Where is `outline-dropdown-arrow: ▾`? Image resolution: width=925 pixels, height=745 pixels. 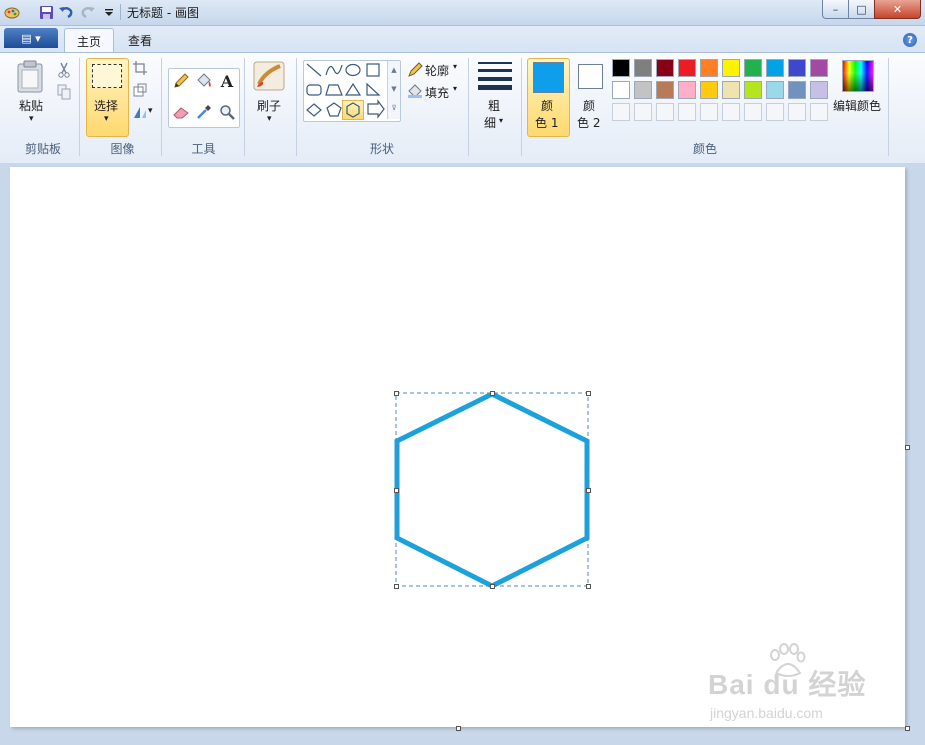
outline-dropdown-arrow: ▾ is located at coordinates (455, 66).